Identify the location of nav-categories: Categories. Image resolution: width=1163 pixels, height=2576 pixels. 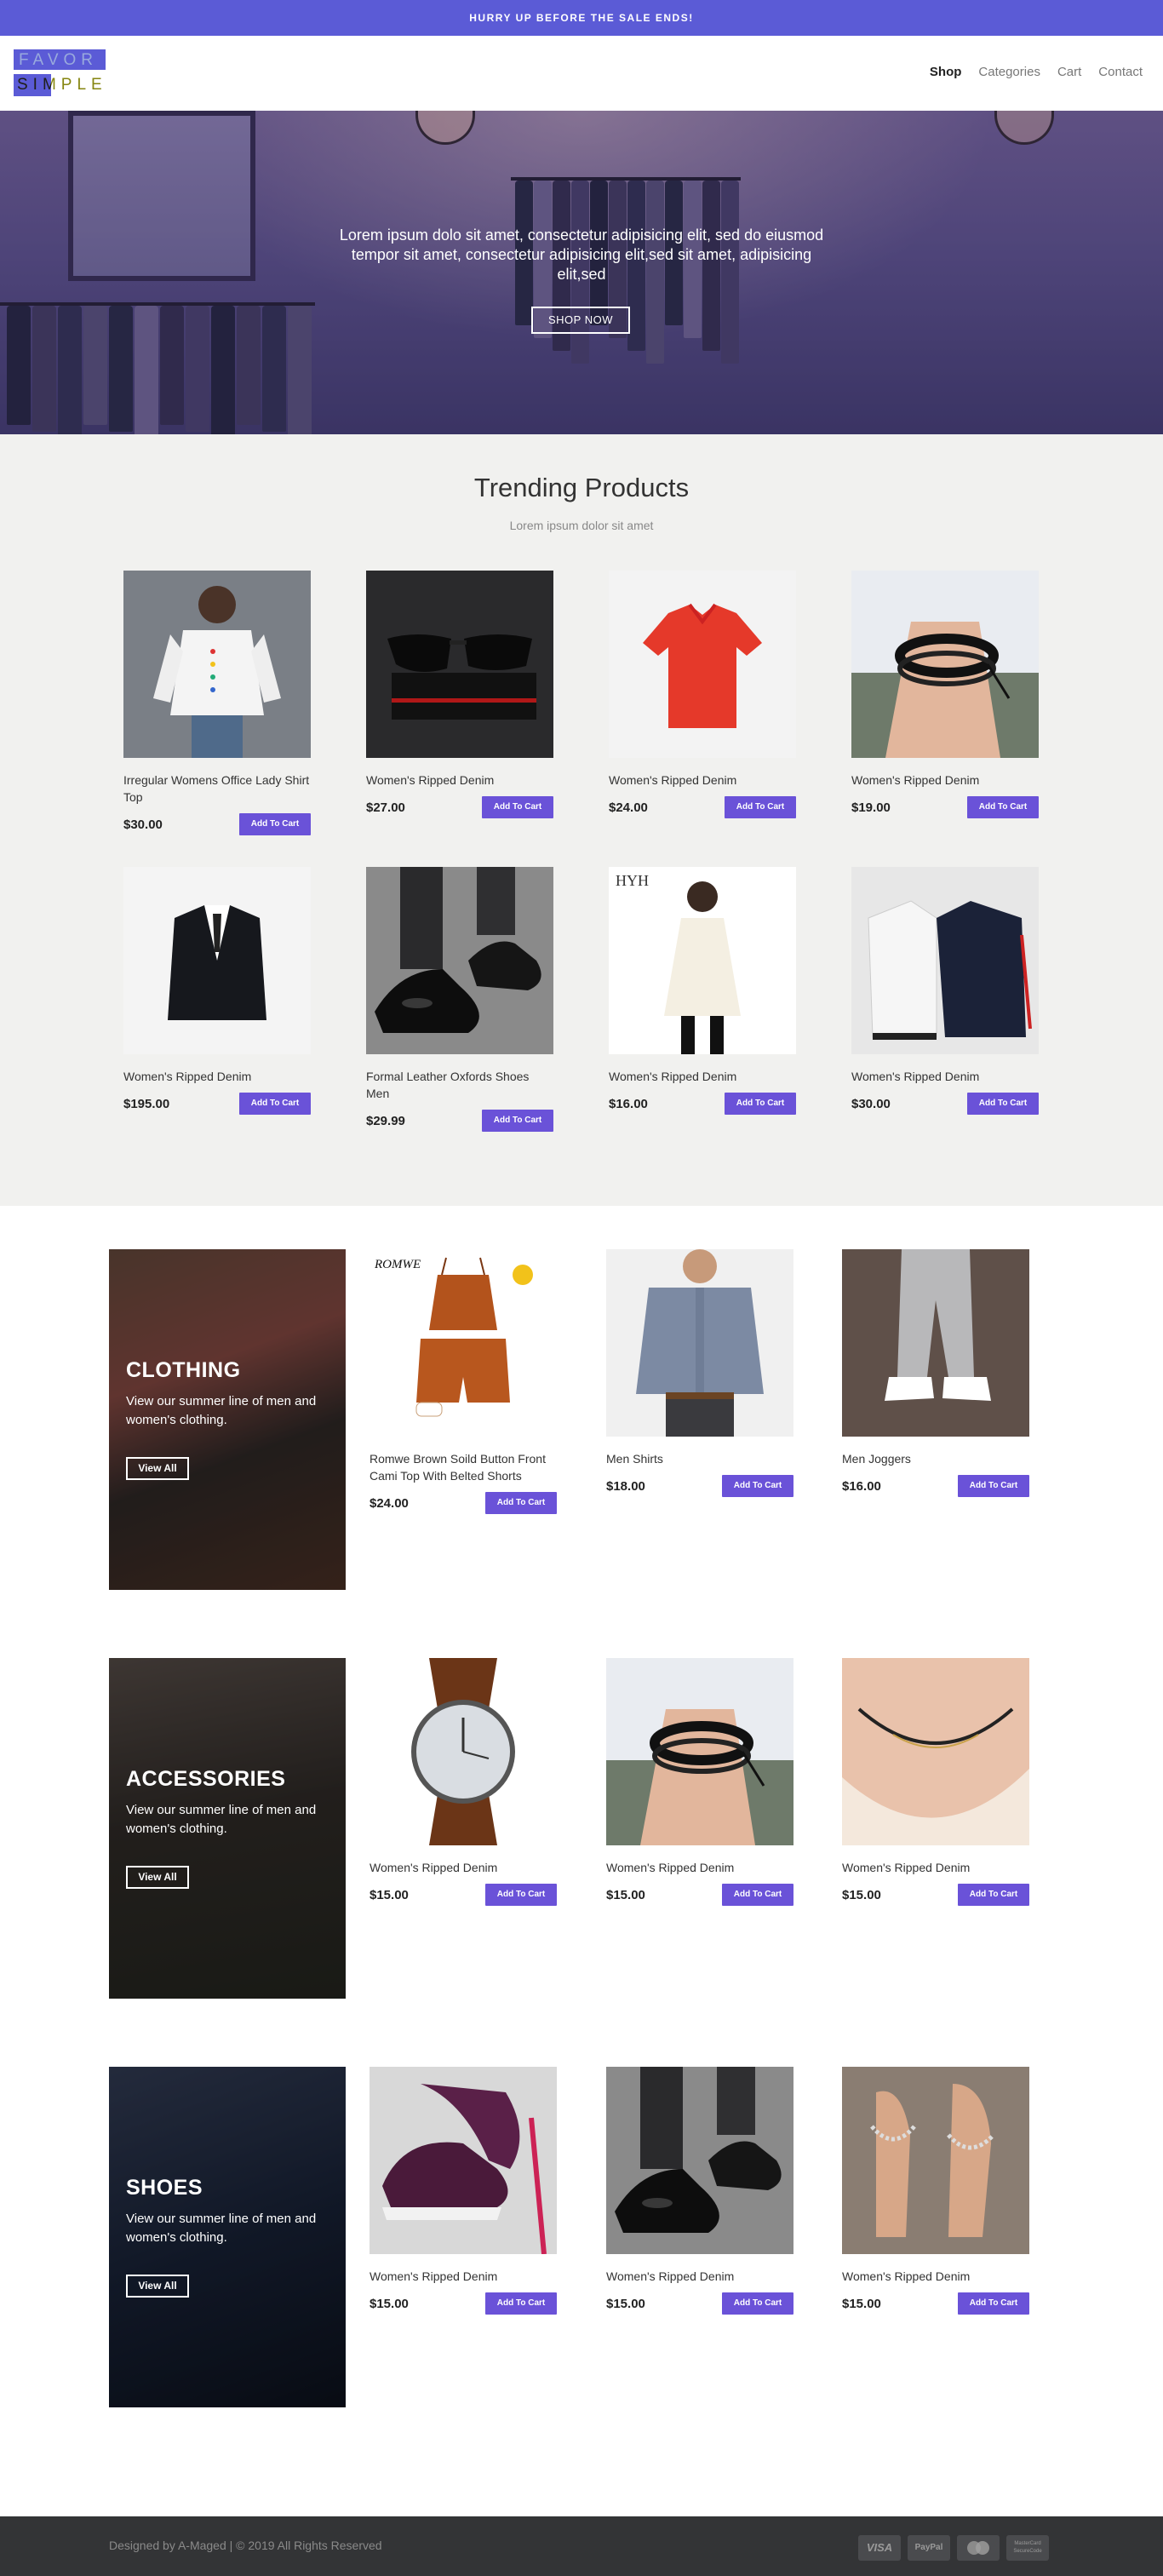
(1009, 72).